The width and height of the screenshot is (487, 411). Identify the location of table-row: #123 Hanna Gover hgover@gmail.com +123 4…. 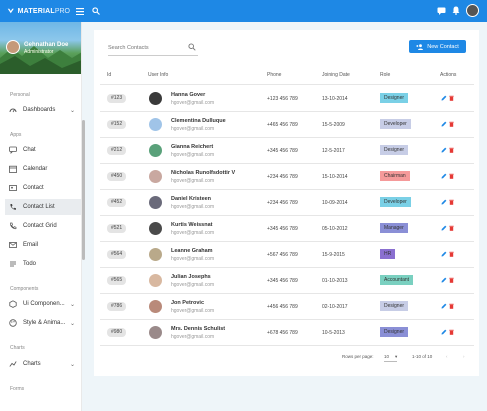
(286, 98).